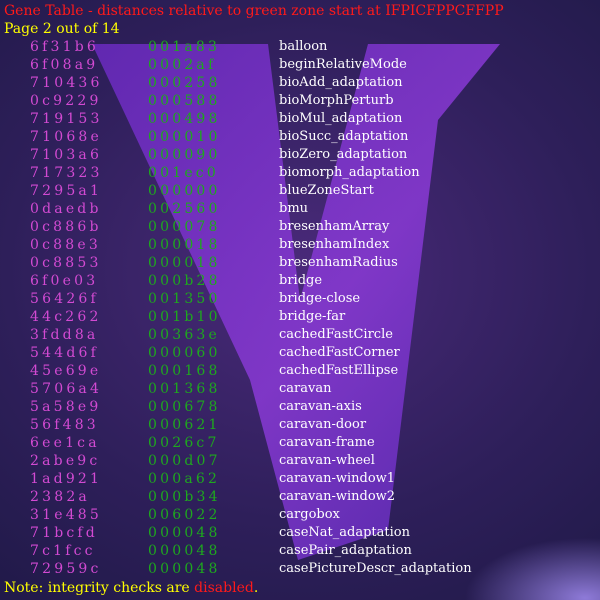 Image resolution: width=600 pixels, height=600 pixels. I want to click on gene-hash: 7c1fcc, so click(63, 551).